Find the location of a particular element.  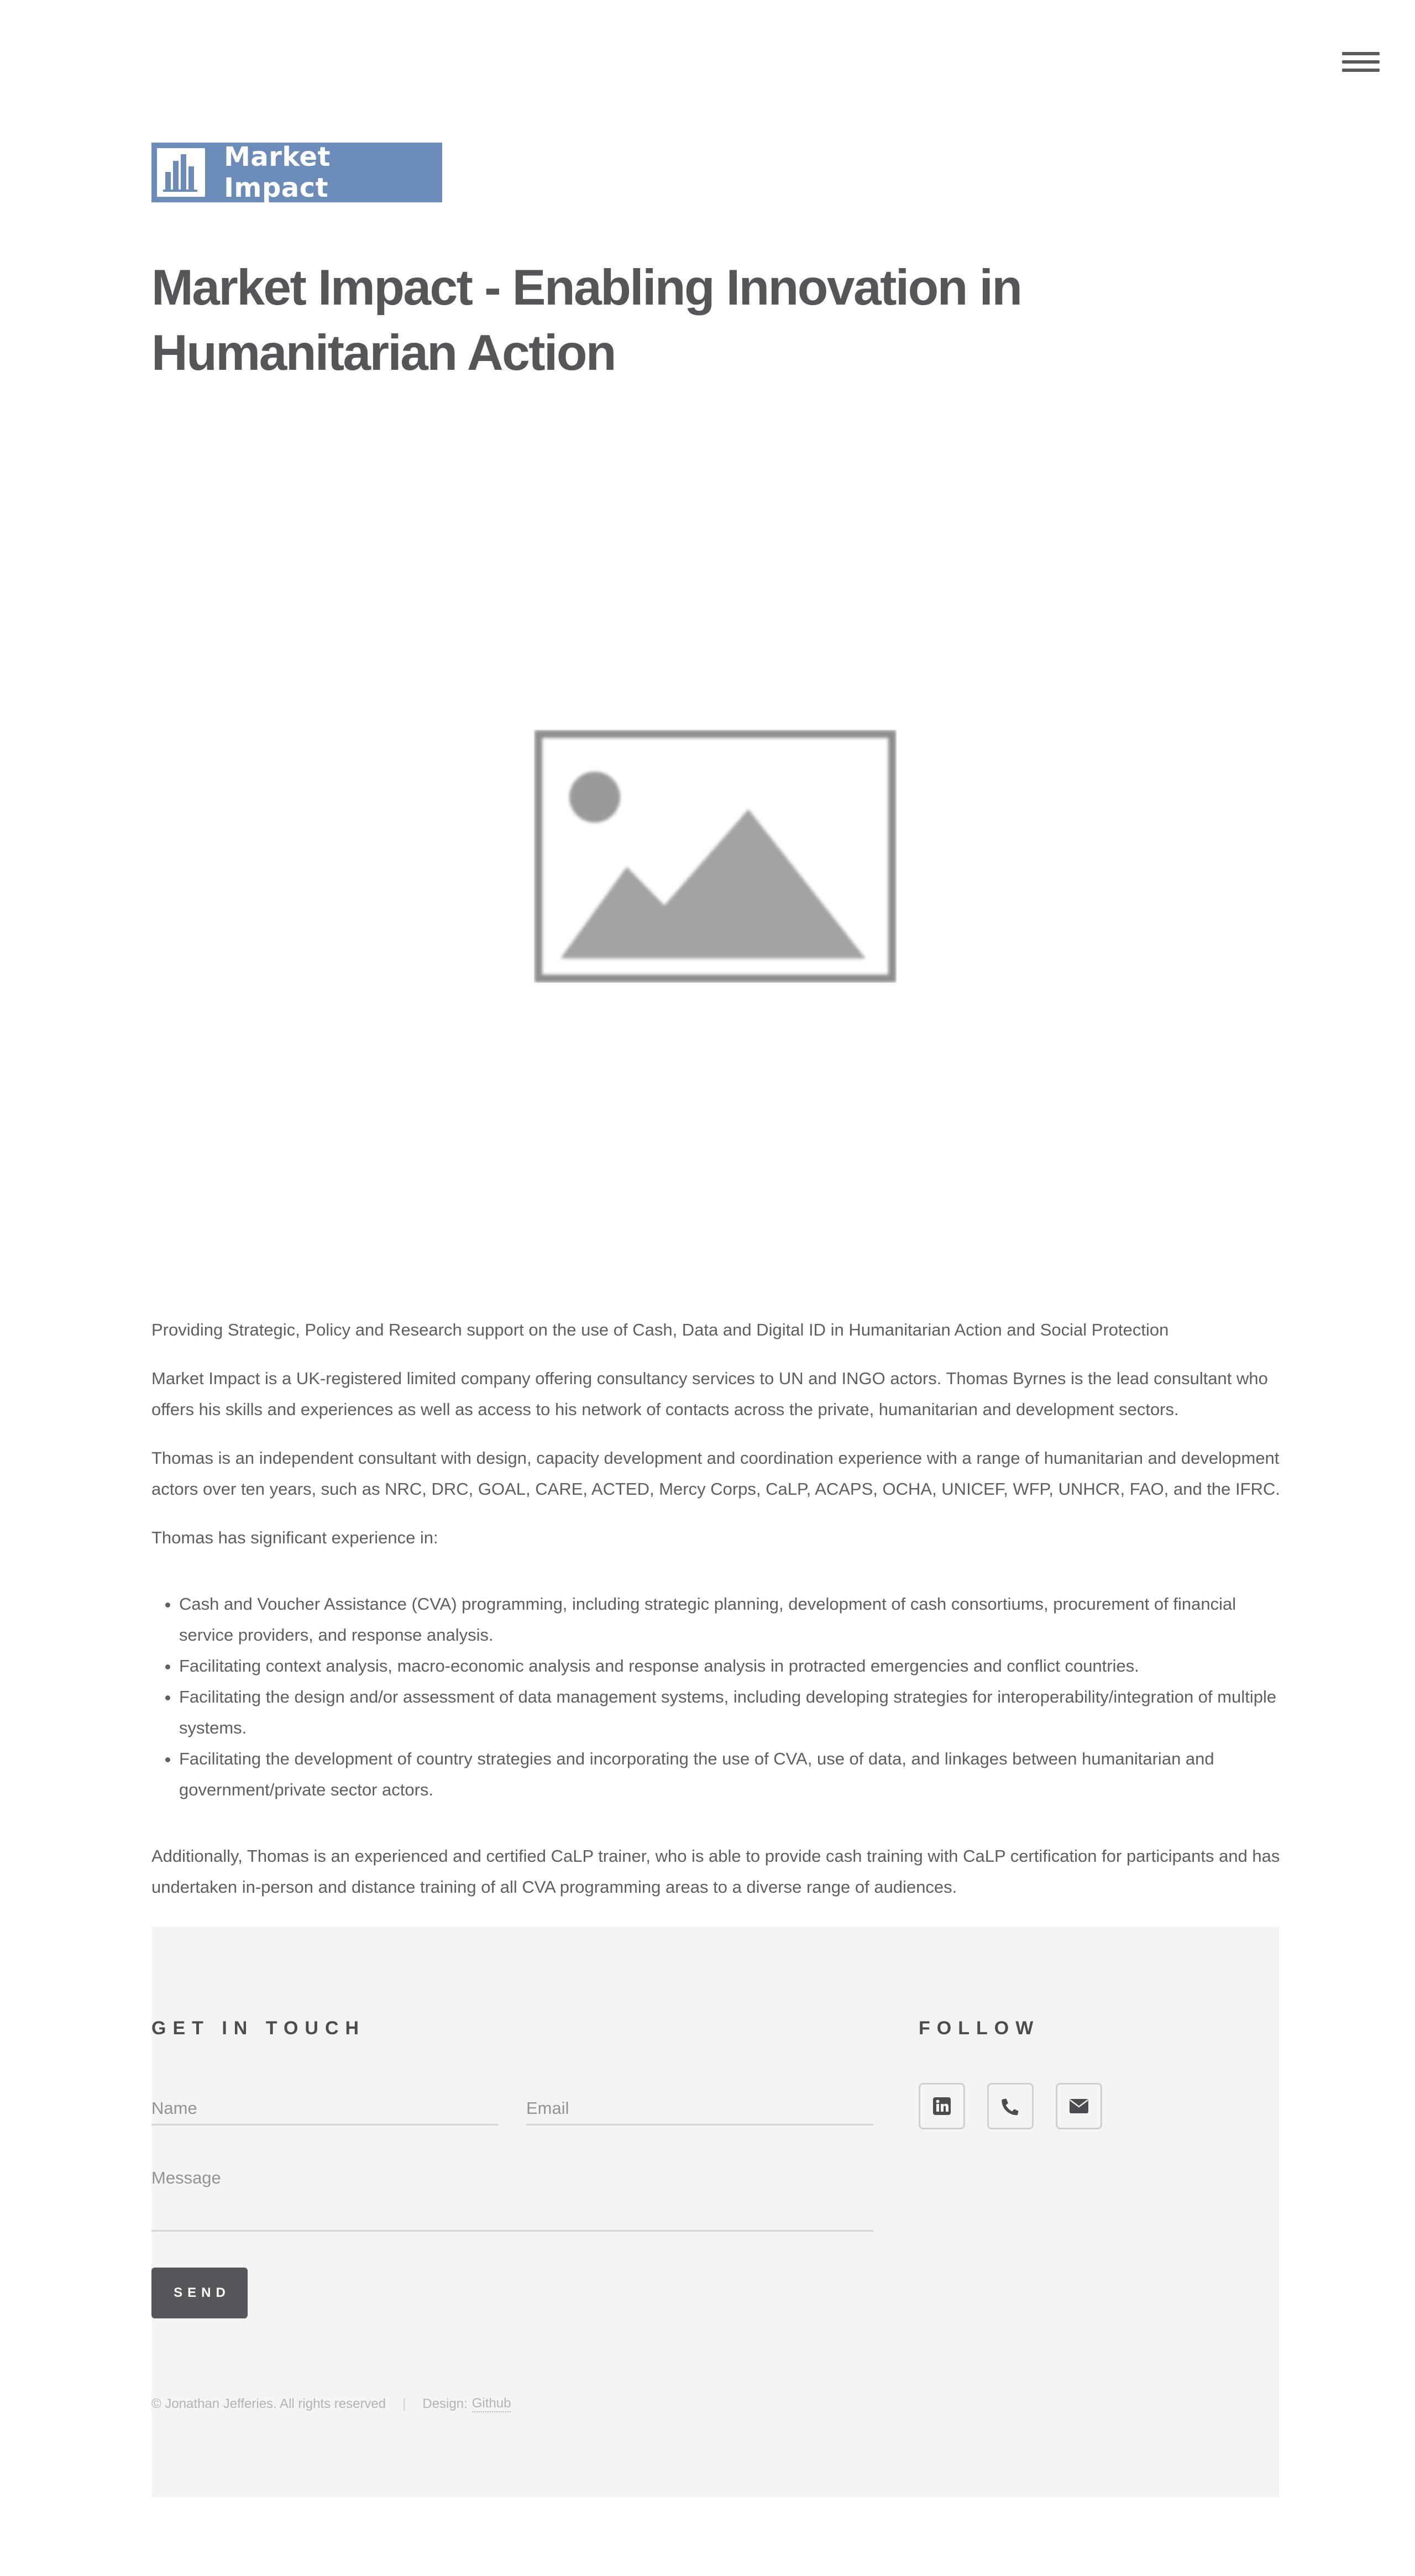

contact-heading: GET IN TOUCH is located at coordinates (258, 2028).